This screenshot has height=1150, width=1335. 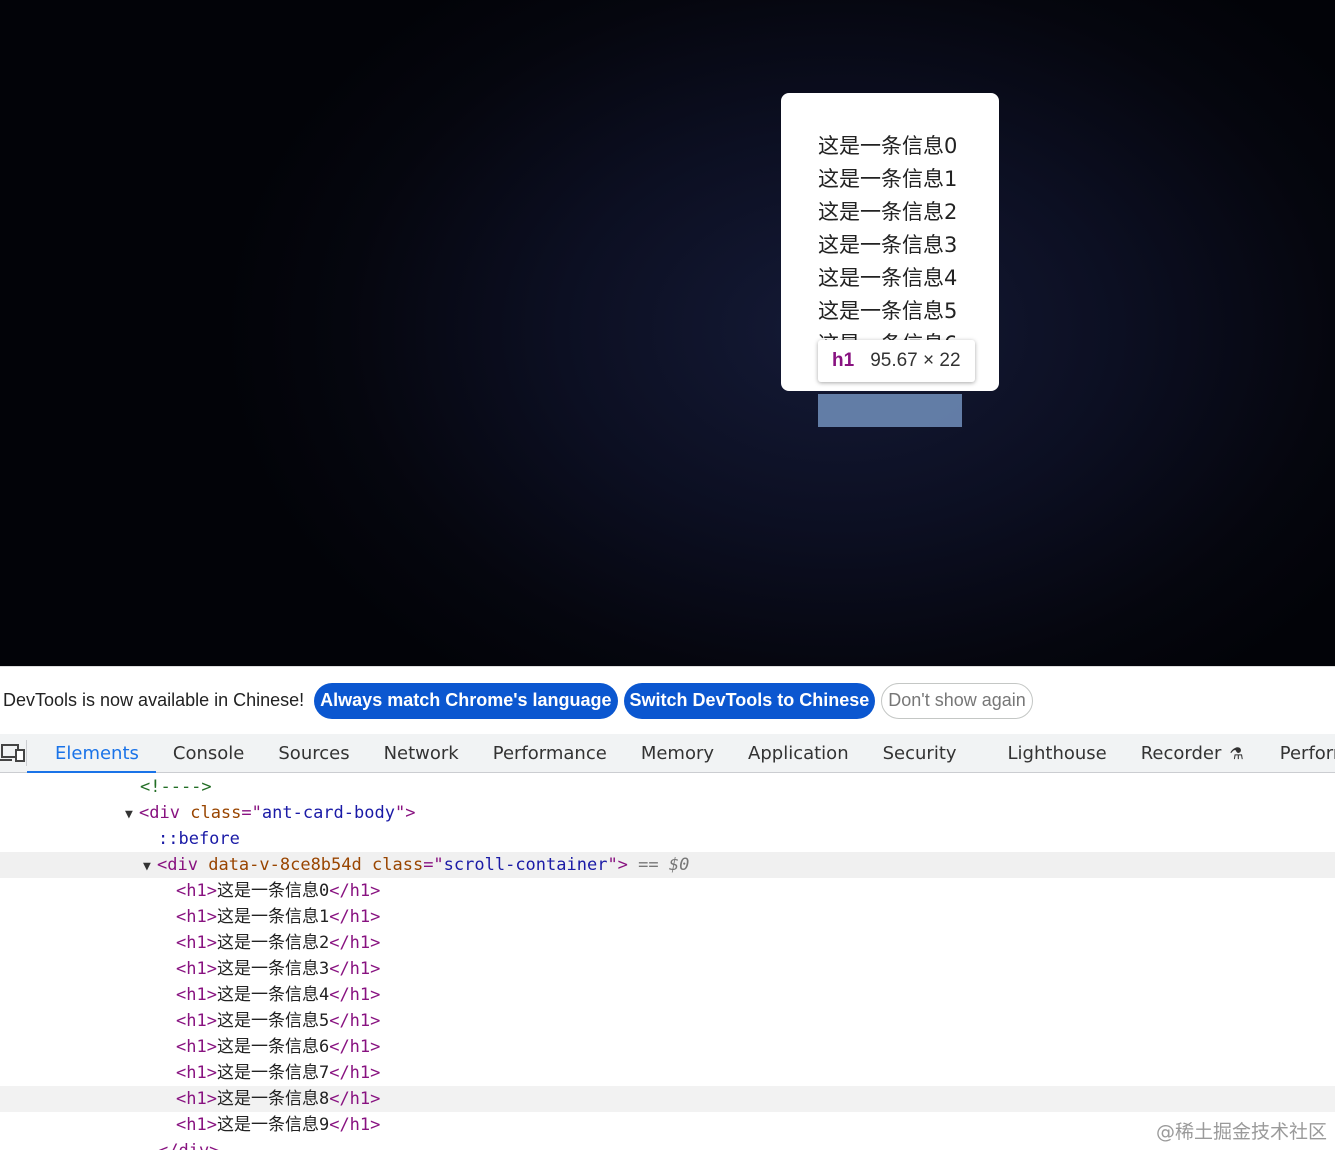 What do you see at coordinates (273, 969) in the screenshot?
I see `node-text: 这是一条信息3` at bounding box center [273, 969].